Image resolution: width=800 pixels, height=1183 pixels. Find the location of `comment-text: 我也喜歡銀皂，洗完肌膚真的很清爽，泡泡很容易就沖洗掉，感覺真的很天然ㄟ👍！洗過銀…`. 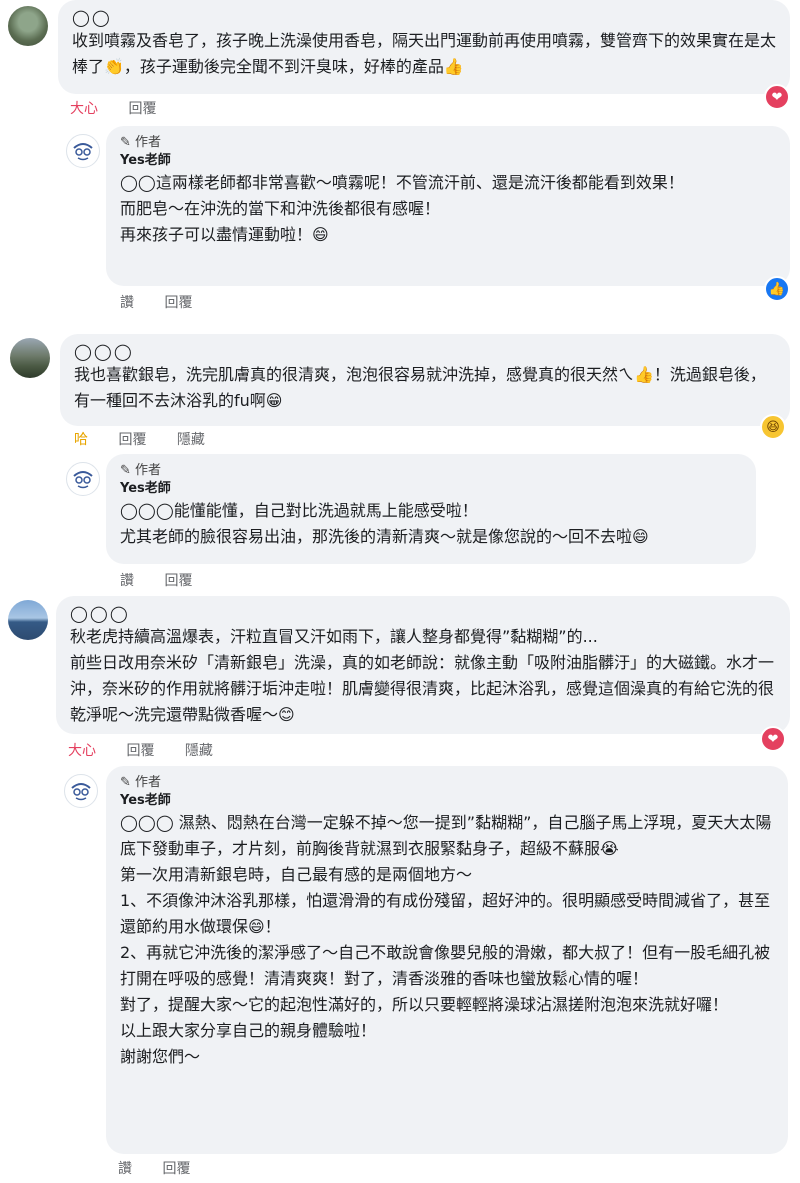

comment-text: 我也喜歡銀皂，洗完肌膚真的很清爽，泡泡很容易就沖洗掉，感覺真的很天然ㄟ👍！洗過銀… is located at coordinates (420, 387).